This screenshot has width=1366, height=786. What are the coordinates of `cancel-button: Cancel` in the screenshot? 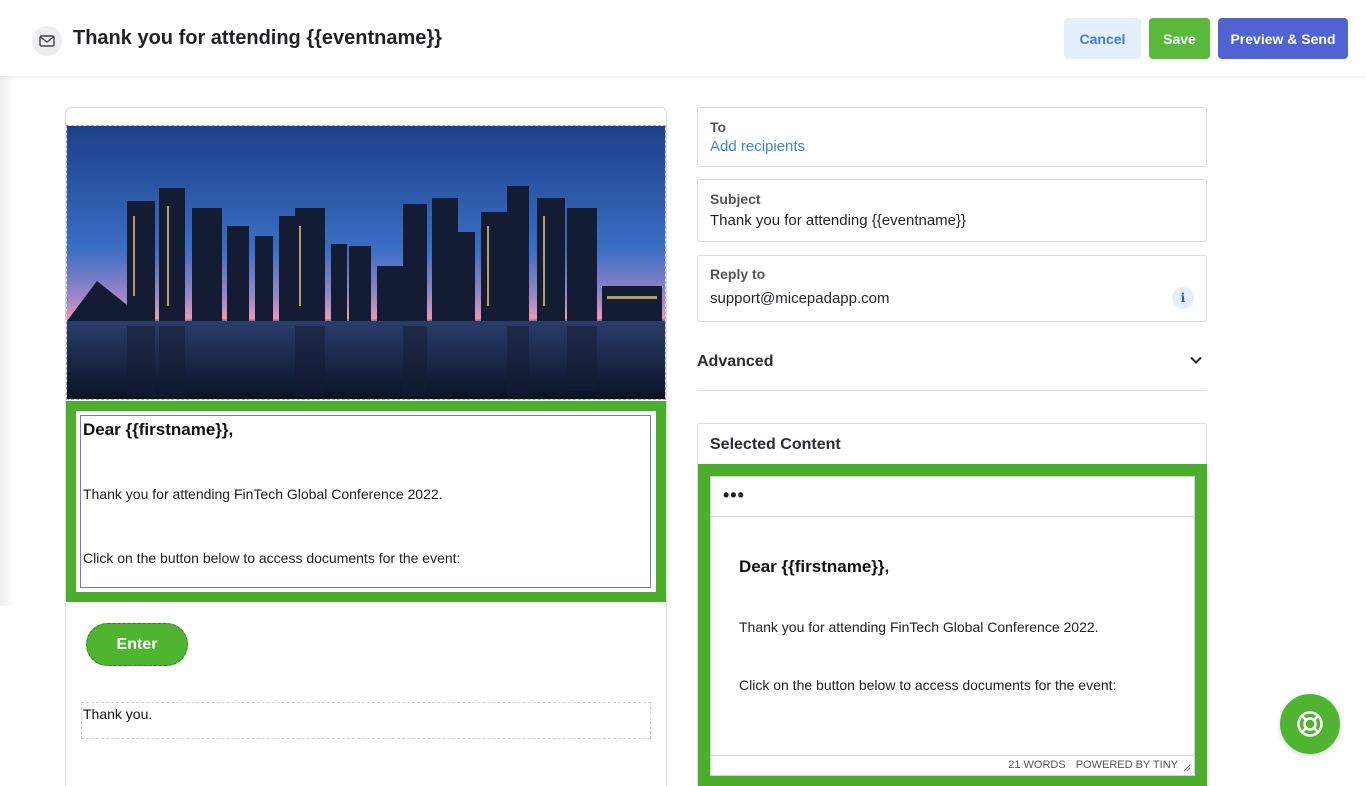 It's located at (1102, 38).